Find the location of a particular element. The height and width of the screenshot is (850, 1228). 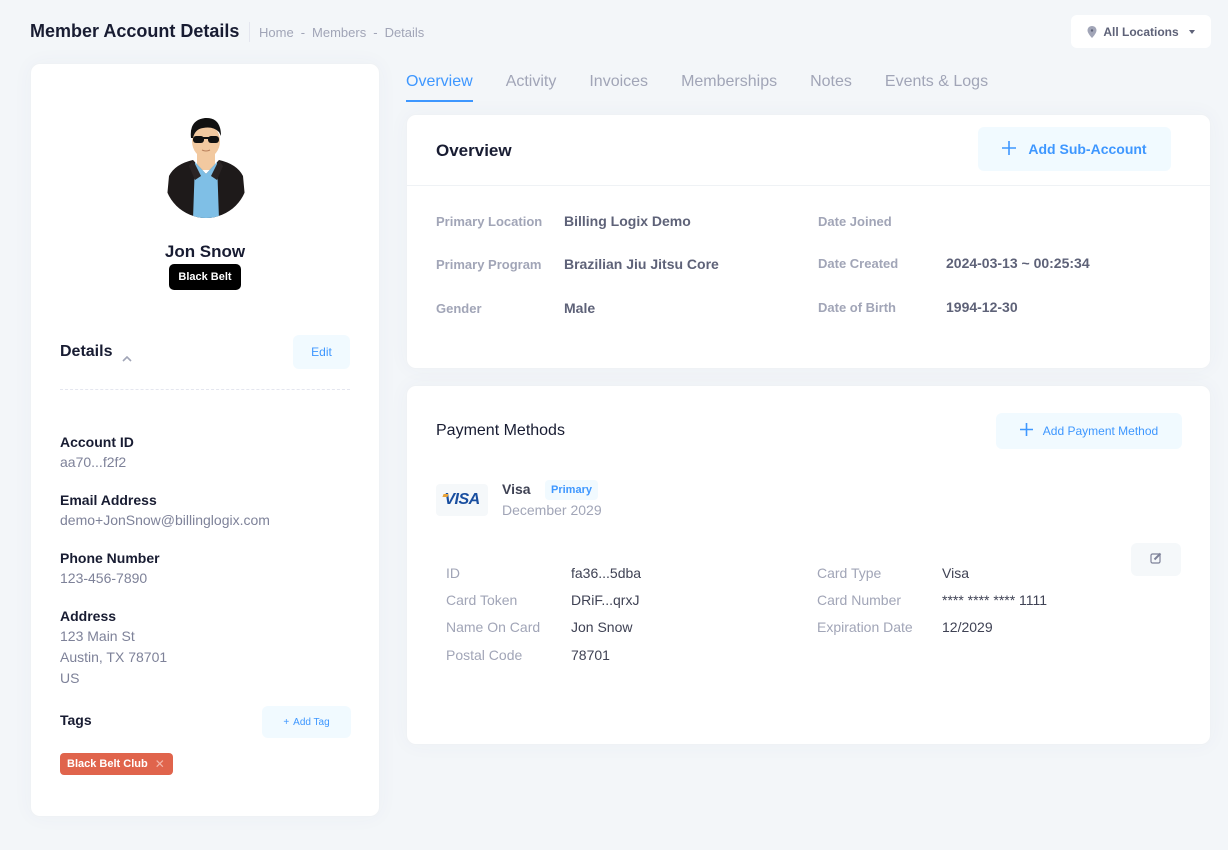

overview-title: Overview is located at coordinates (474, 150).